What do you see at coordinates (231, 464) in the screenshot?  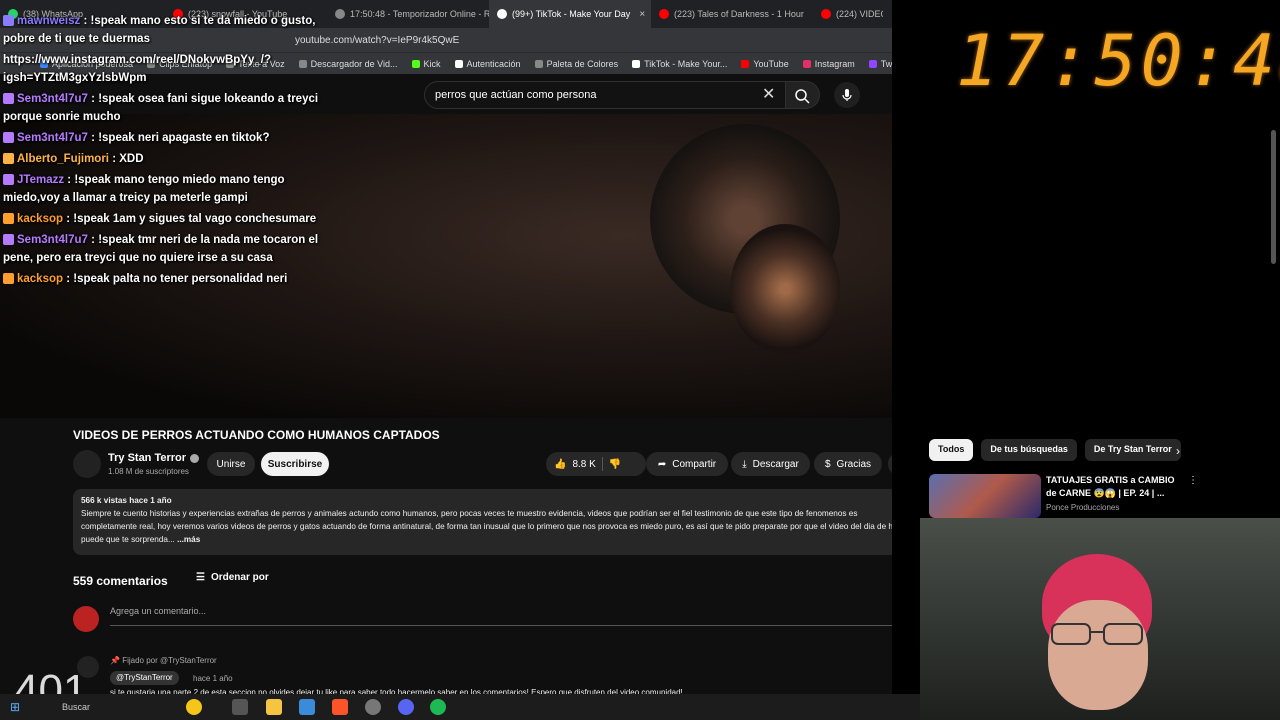 I see `join-button: Unirse` at bounding box center [231, 464].